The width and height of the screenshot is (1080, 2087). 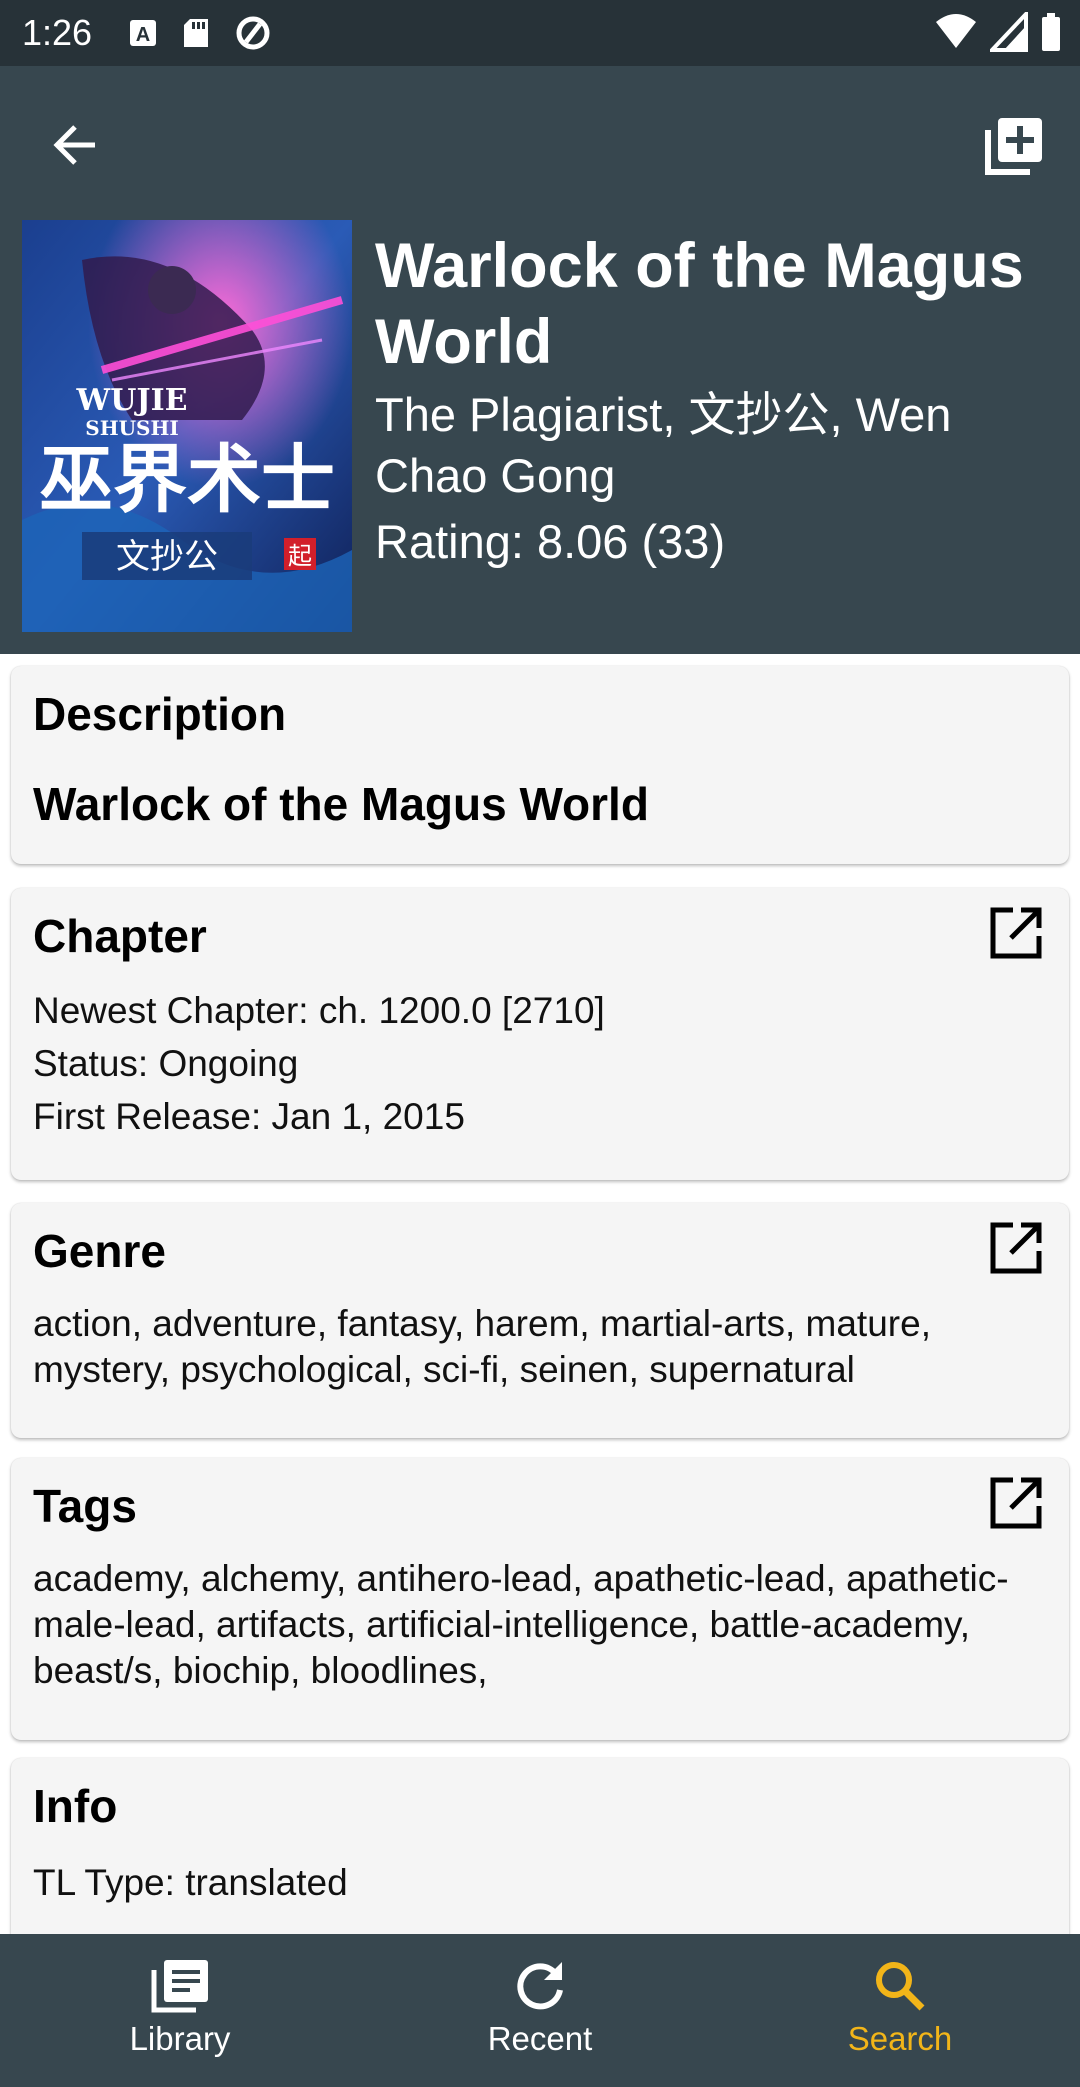 I want to click on library-add-icon, so click(x=1013, y=146).